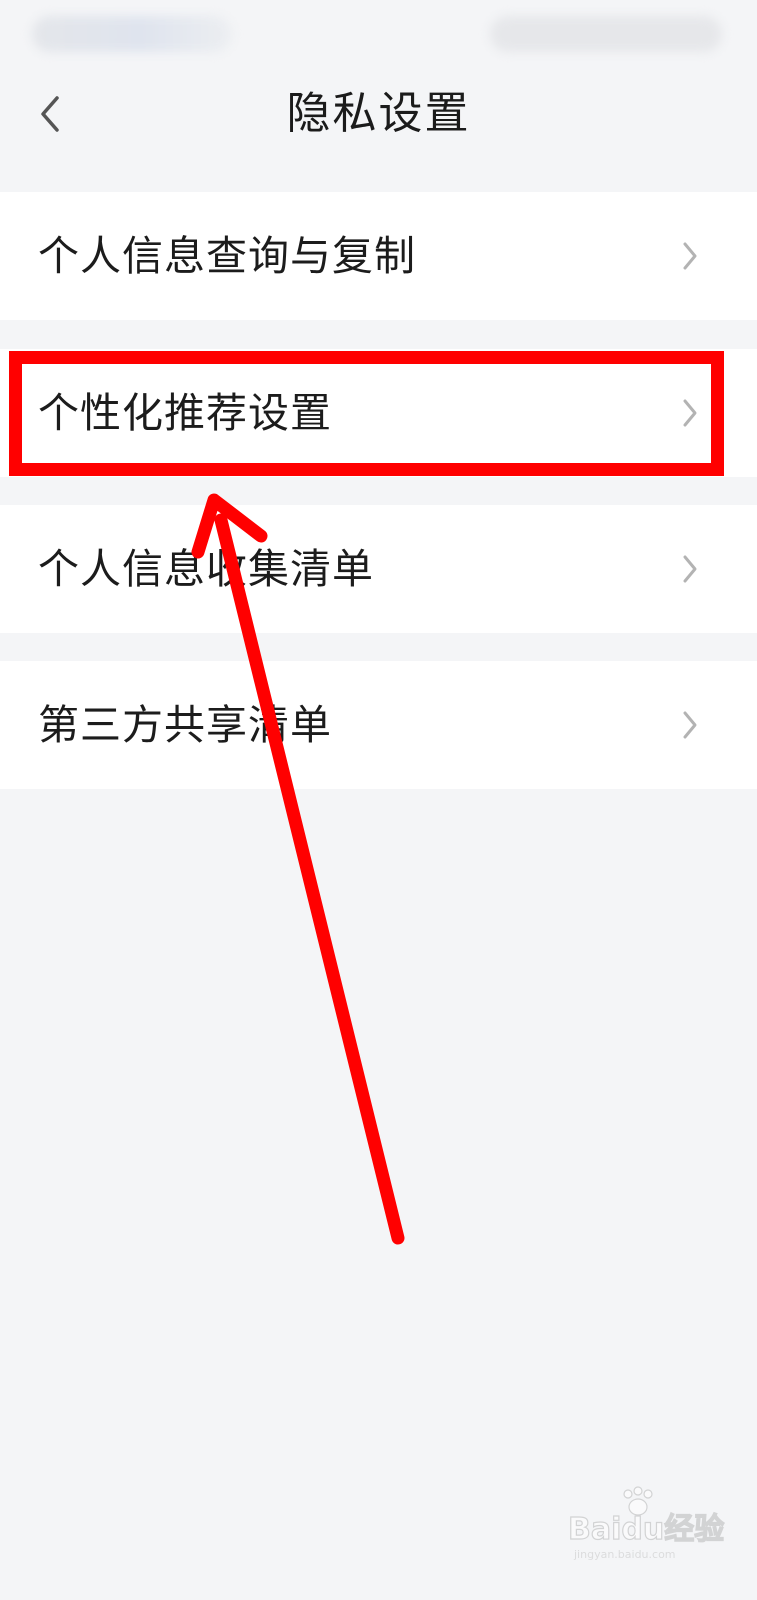 This screenshot has height=1600, width=757. Describe the element at coordinates (227, 256) in the screenshot. I see `menu-item-label: 个人信息查询与复制` at that location.